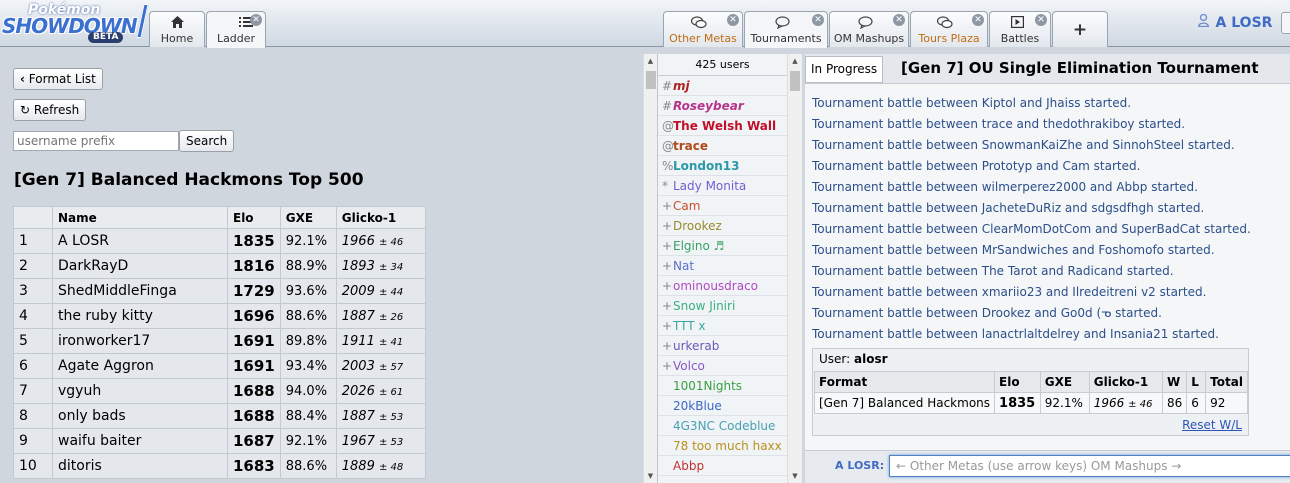  I want to click on player-name-cell: ironworker17, so click(140, 341).